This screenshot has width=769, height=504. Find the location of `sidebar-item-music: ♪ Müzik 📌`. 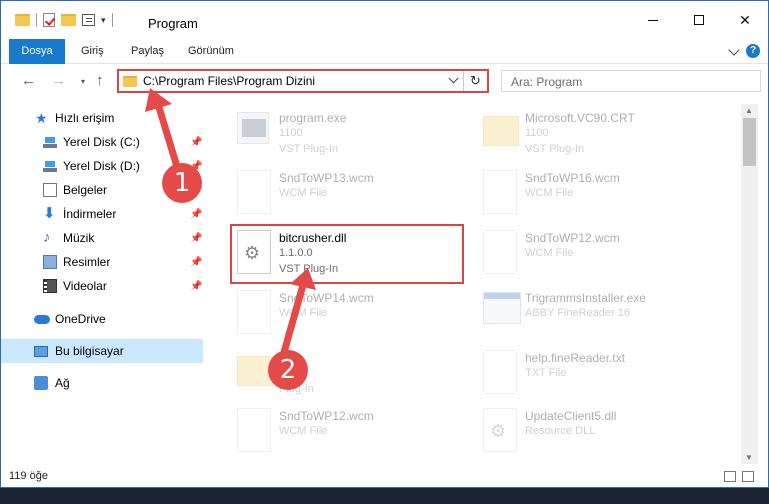

sidebar-item-music: ♪ Müzik 📌 is located at coordinates (102, 238).